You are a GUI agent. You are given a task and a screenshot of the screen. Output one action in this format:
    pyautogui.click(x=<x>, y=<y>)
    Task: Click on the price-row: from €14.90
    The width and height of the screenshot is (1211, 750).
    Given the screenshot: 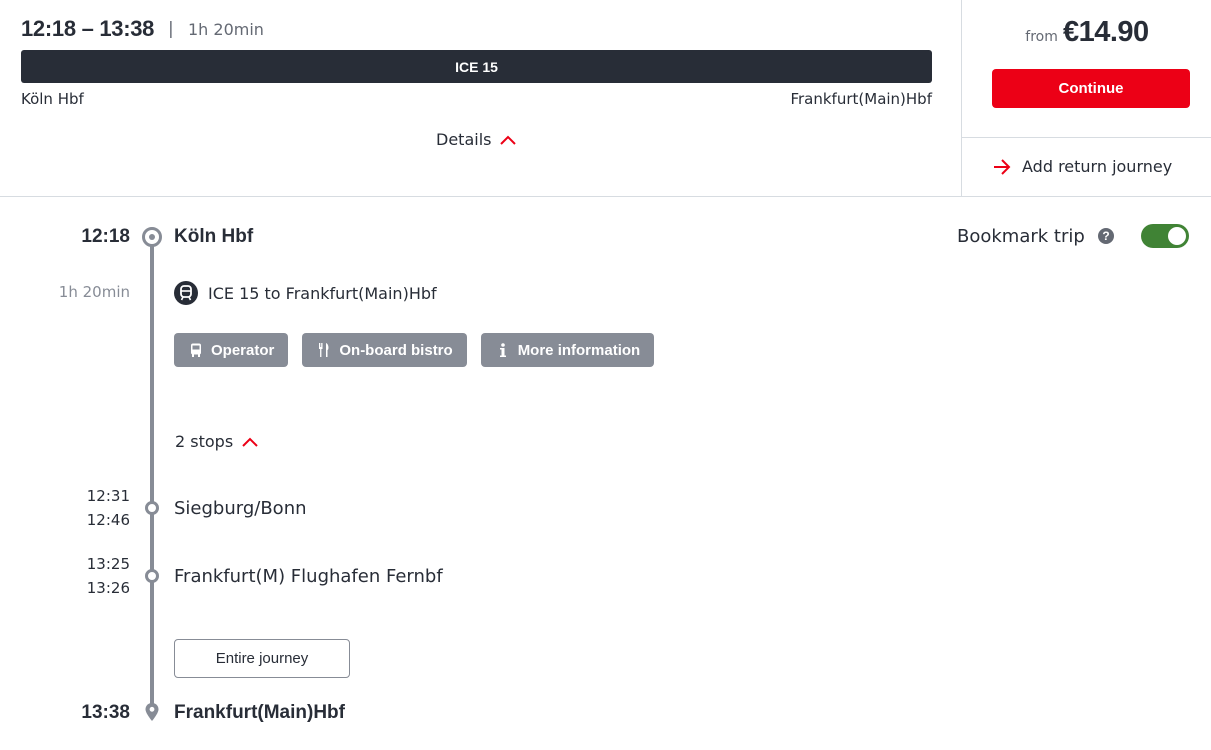 What is the action you would take?
    pyautogui.click(x=1086, y=32)
    